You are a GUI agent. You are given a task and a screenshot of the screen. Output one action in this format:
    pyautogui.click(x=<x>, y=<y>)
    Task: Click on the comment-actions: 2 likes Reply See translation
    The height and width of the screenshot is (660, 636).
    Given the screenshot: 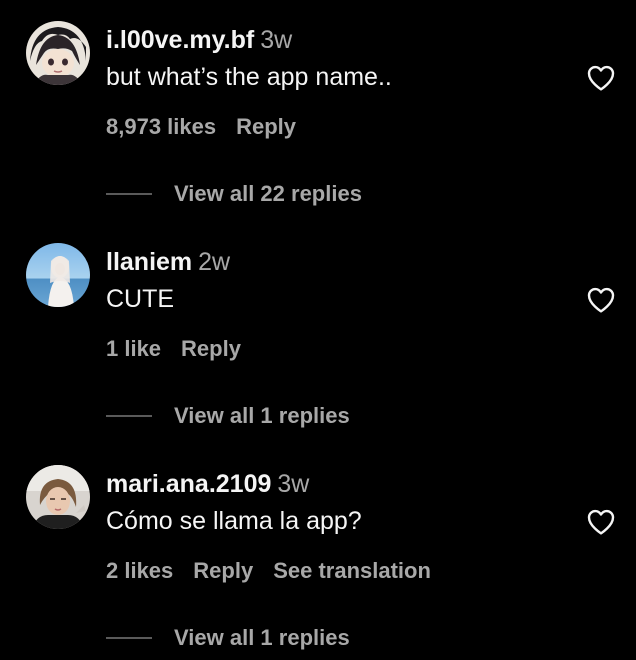 What is the action you would take?
    pyautogui.click(x=278, y=571)
    